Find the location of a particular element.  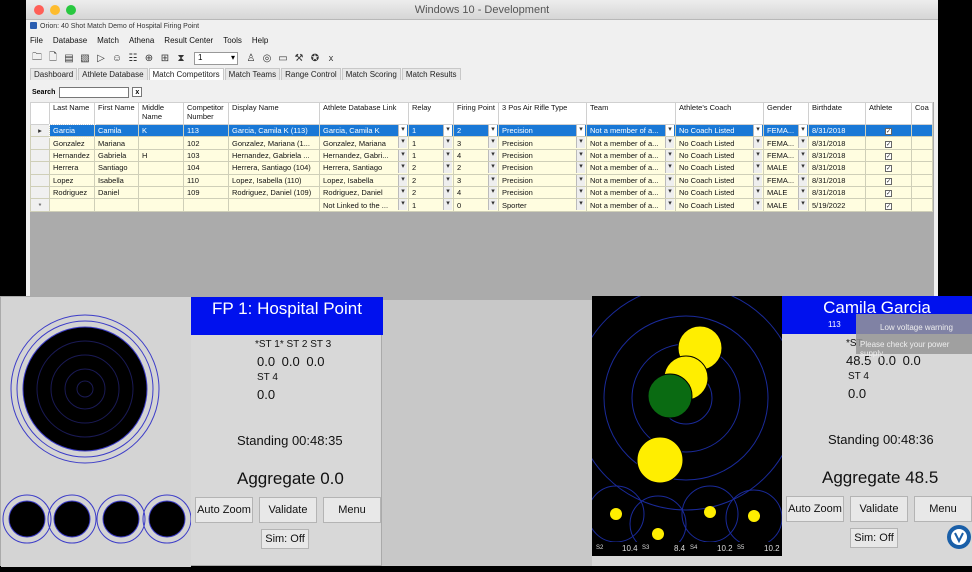

column-header: Competitor Number is located at coordinates (206, 113).